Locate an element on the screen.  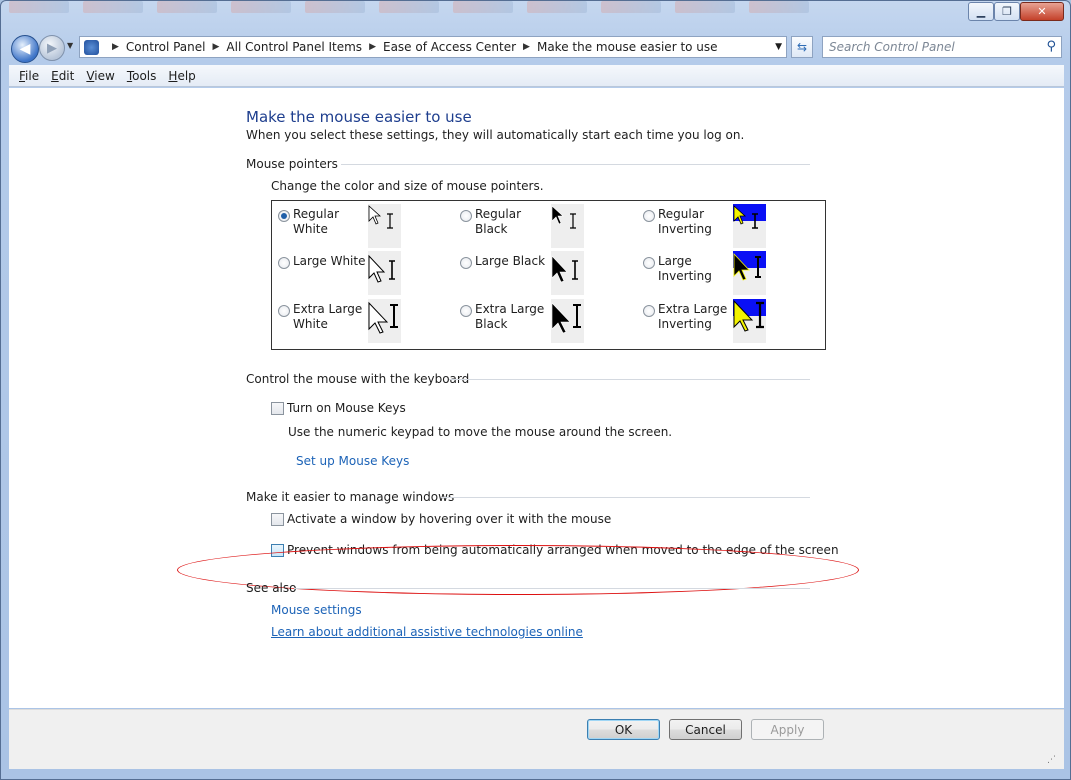
radio-regular-white is located at coordinates (284, 216).